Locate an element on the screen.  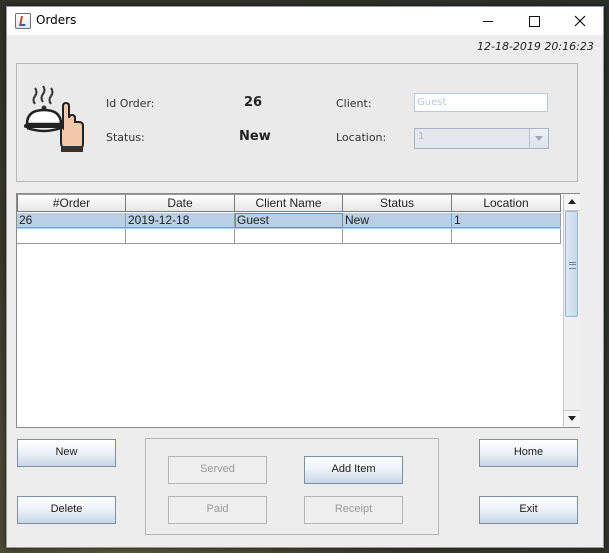
location-label: Location: is located at coordinates (361, 137).